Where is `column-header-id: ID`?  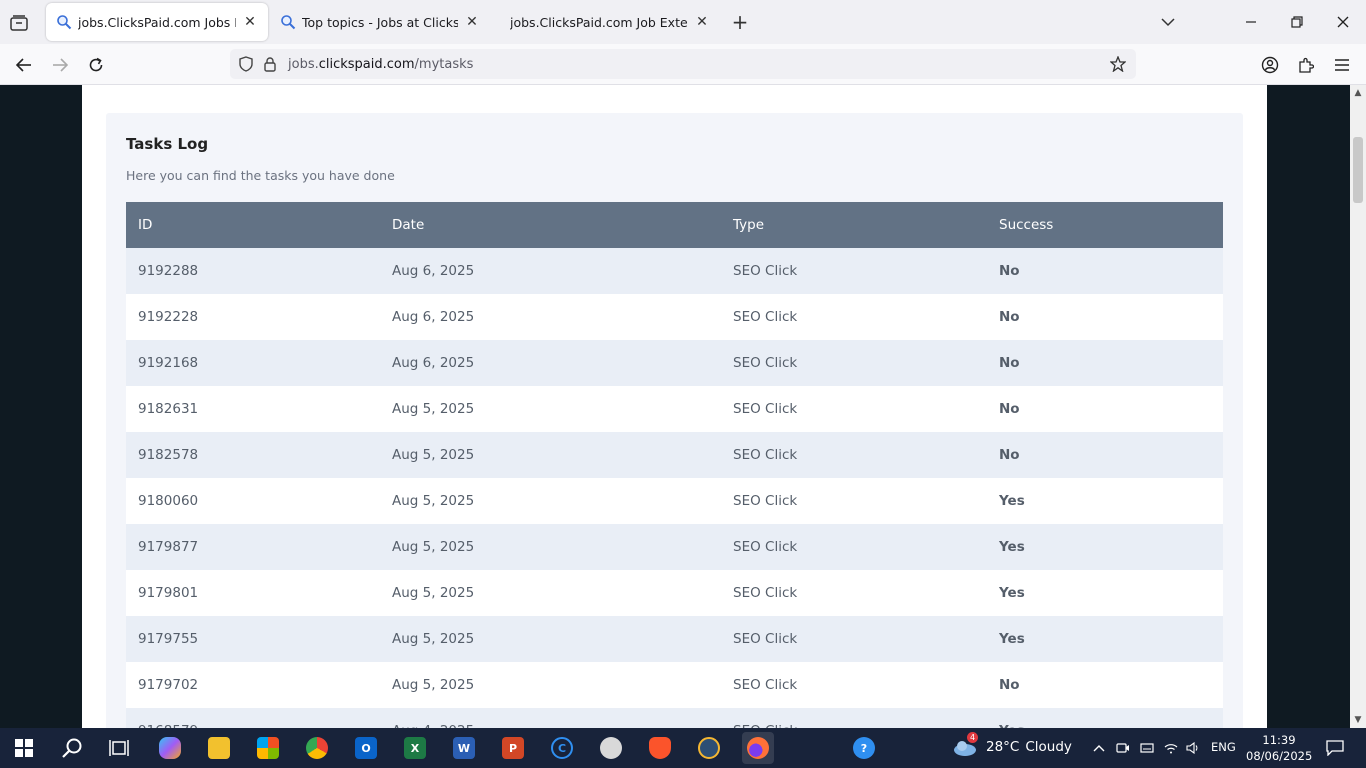 column-header-id: ID is located at coordinates (253, 225).